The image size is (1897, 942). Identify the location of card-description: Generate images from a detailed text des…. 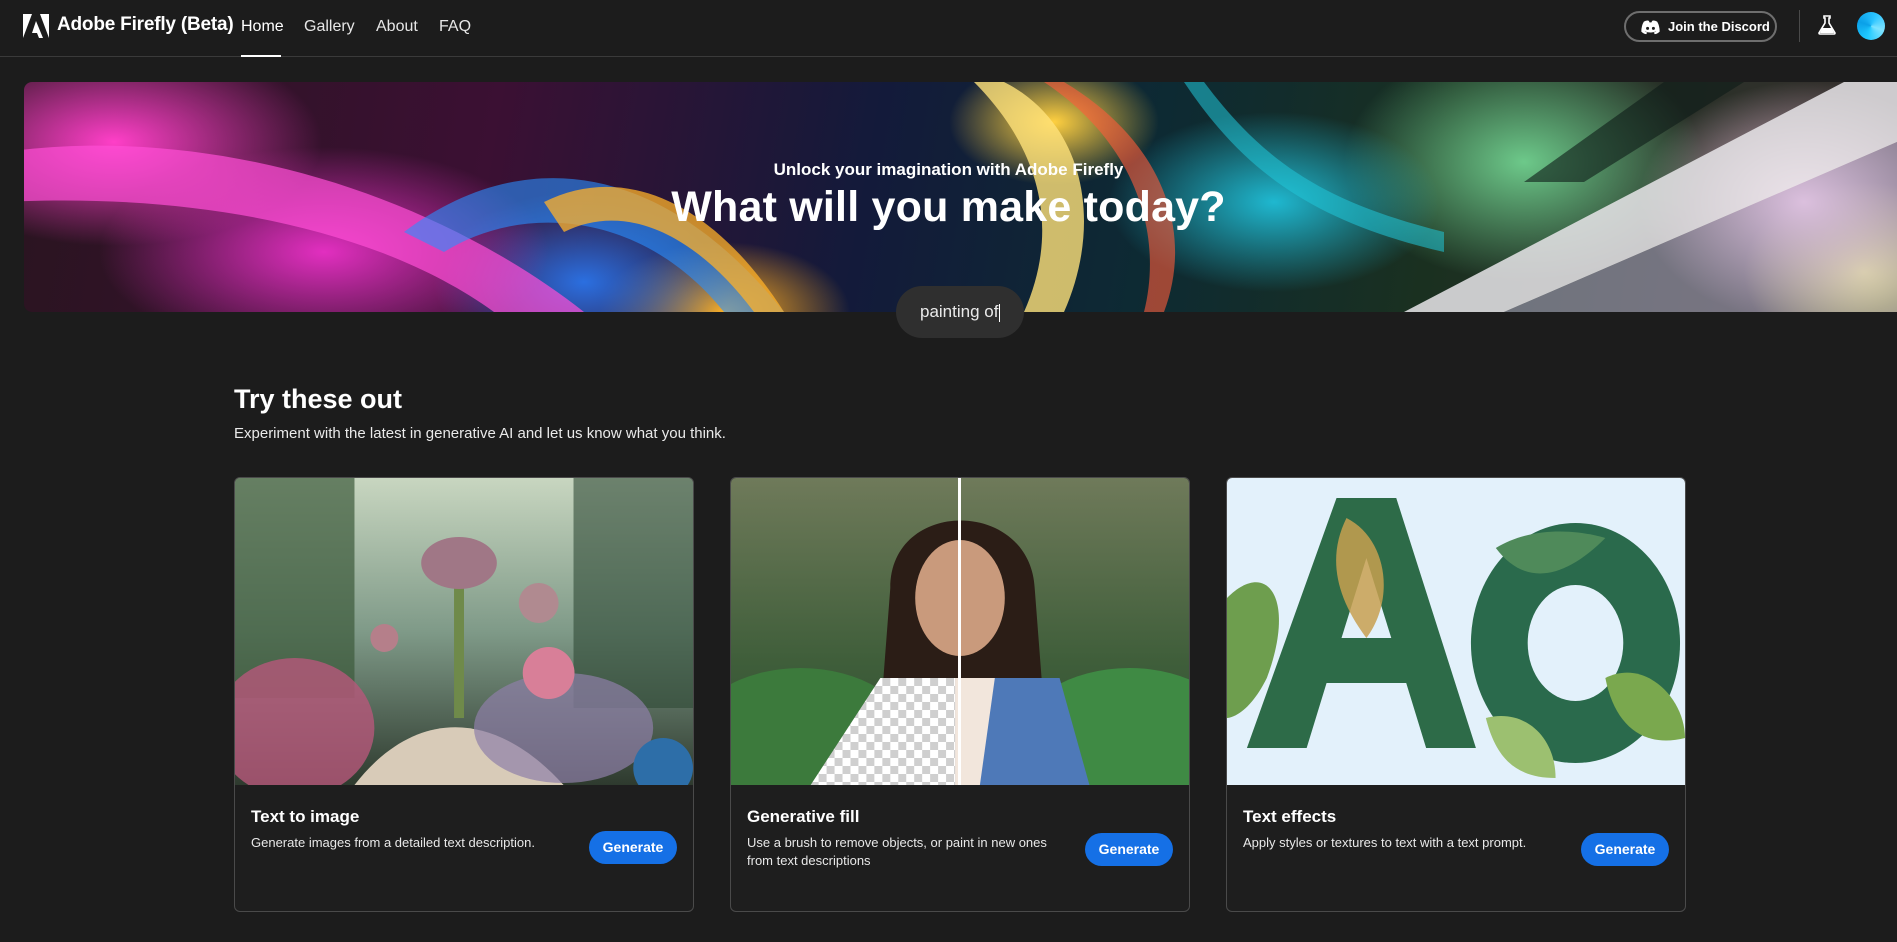
(393, 842).